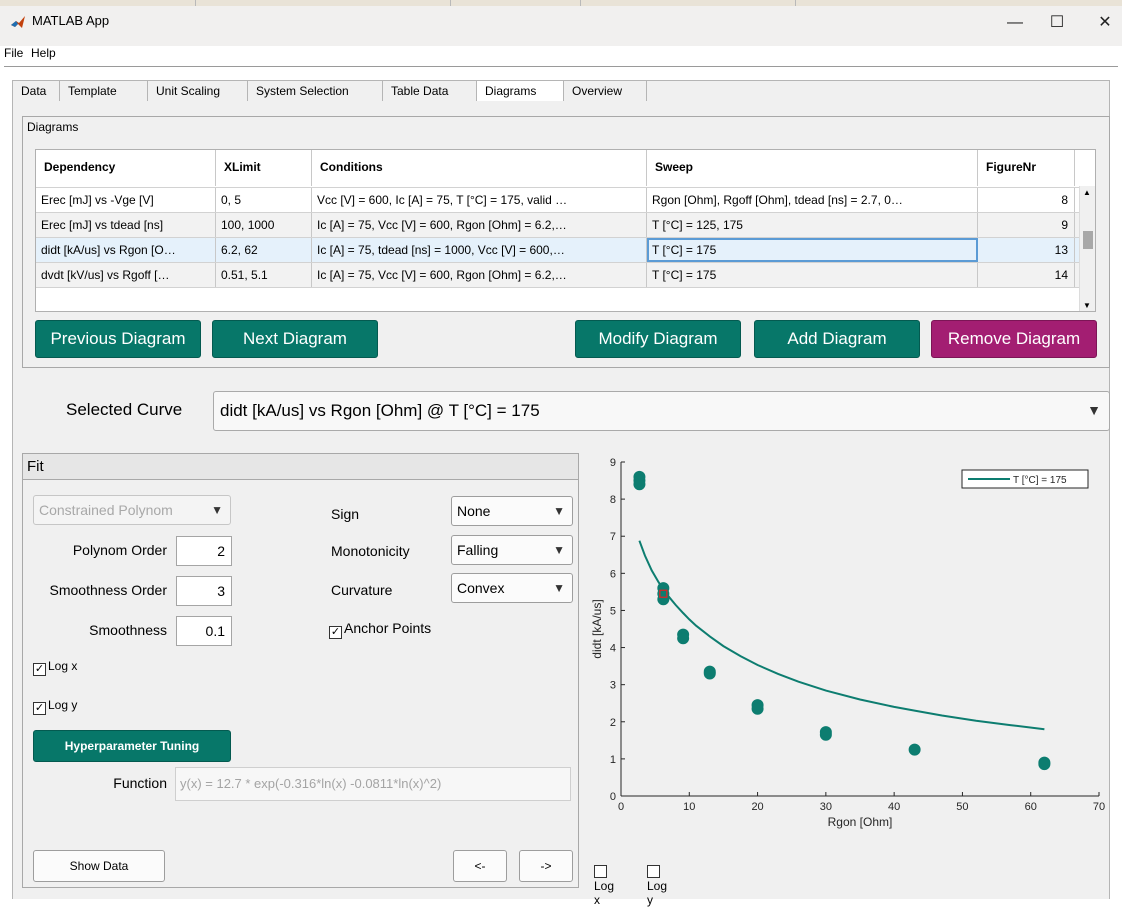 The width and height of the screenshot is (1122, 907). I want to click on cell-dependency: Erec [mJ] vs -Vge [V], so click(126, 200).